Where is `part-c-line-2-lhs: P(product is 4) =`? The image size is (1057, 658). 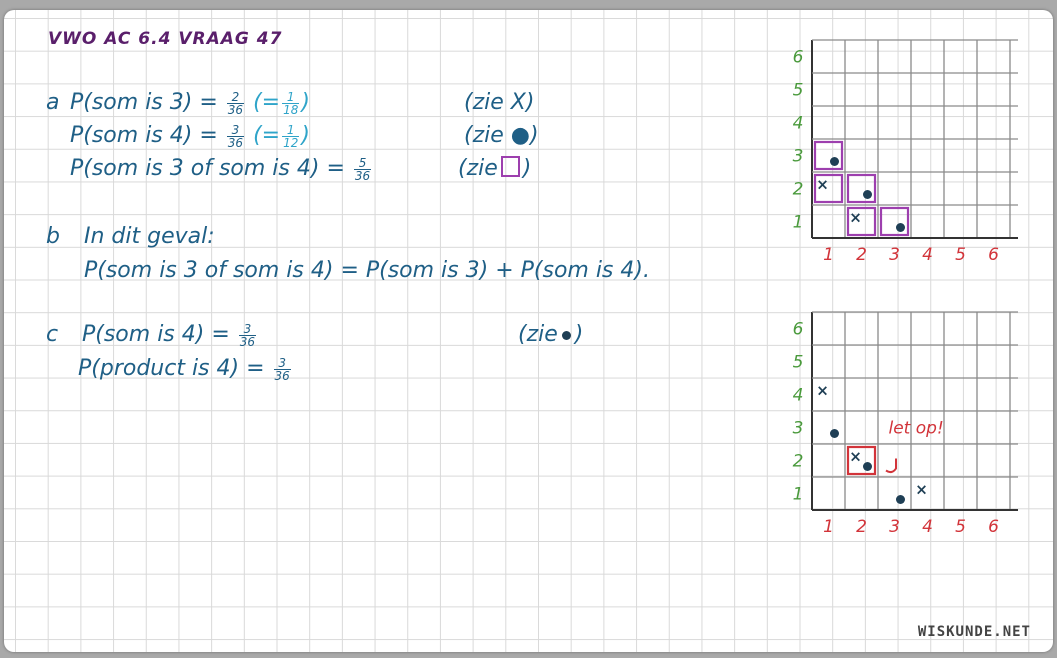
part-c-line-2-lhs: P(product is 4) = is located at coordinates (171, 368).